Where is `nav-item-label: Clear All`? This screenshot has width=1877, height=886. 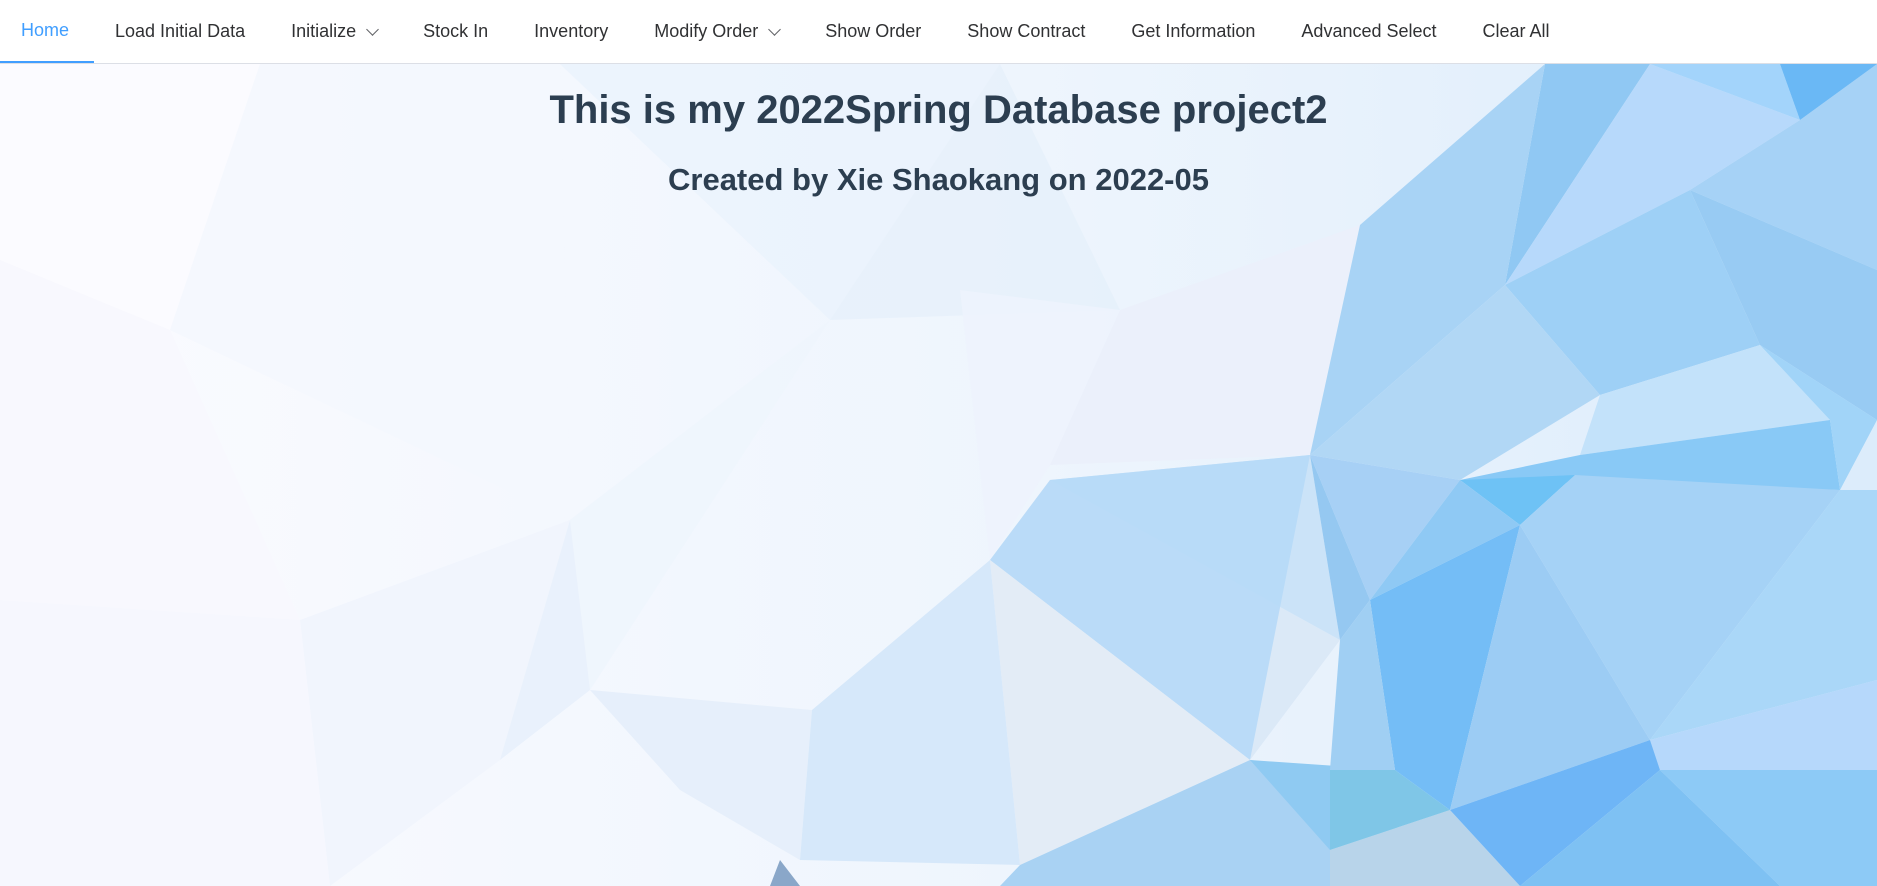
nav-item-label: Clear All is located at coordinates (1516, 31).